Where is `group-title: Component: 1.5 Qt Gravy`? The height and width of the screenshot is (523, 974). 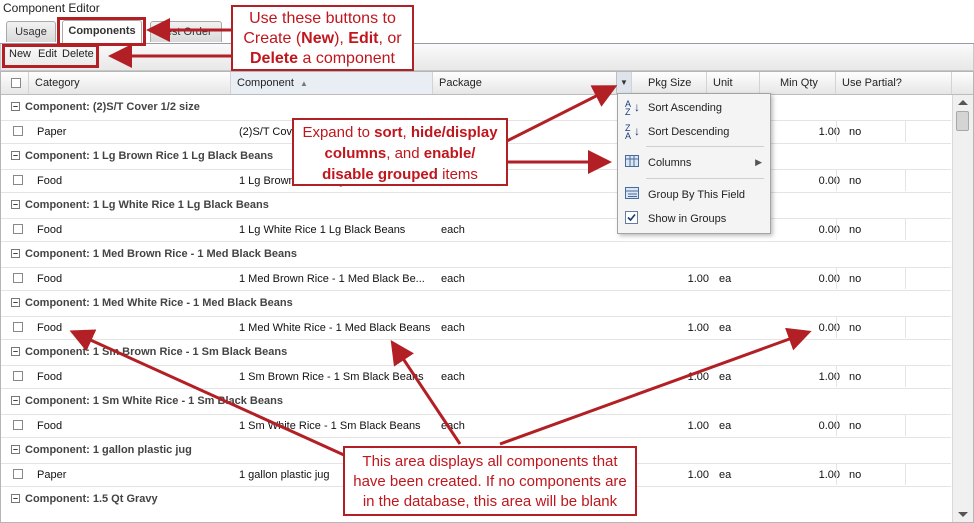
group-title: Component: 1.5 Qt Gravy is located at coordinates (91, 499).